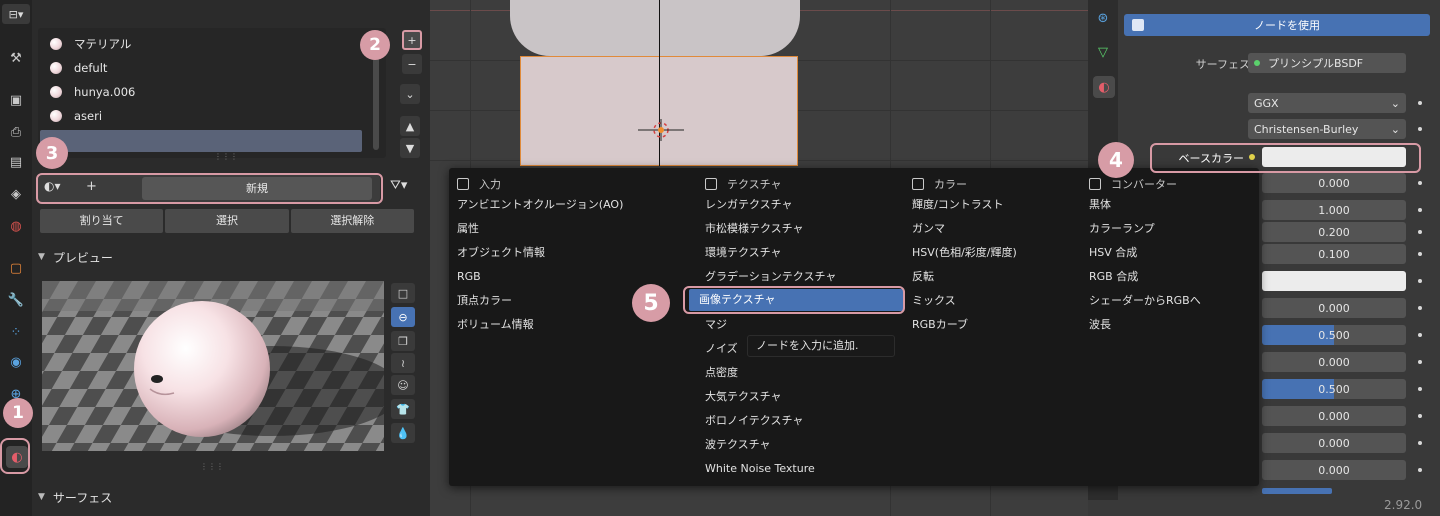 The height and width of the screenshot is (516, 1440). I want to click on selected-slot-highlight, so click(201, 141).